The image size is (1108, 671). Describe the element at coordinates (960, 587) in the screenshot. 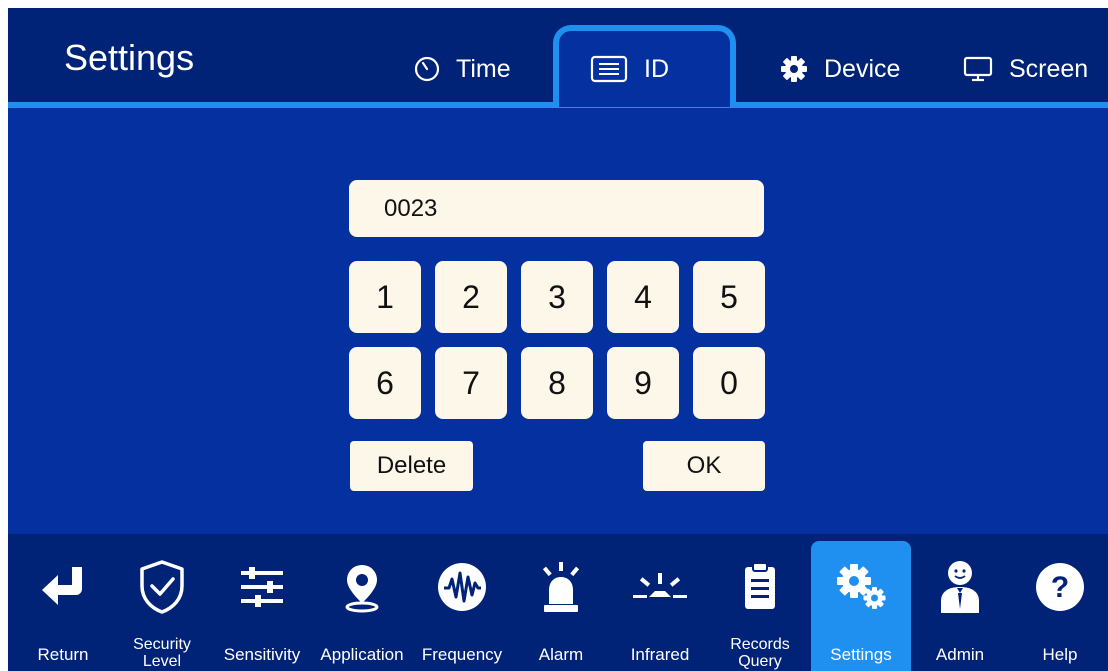

I see `admin-person-icon` at that location.